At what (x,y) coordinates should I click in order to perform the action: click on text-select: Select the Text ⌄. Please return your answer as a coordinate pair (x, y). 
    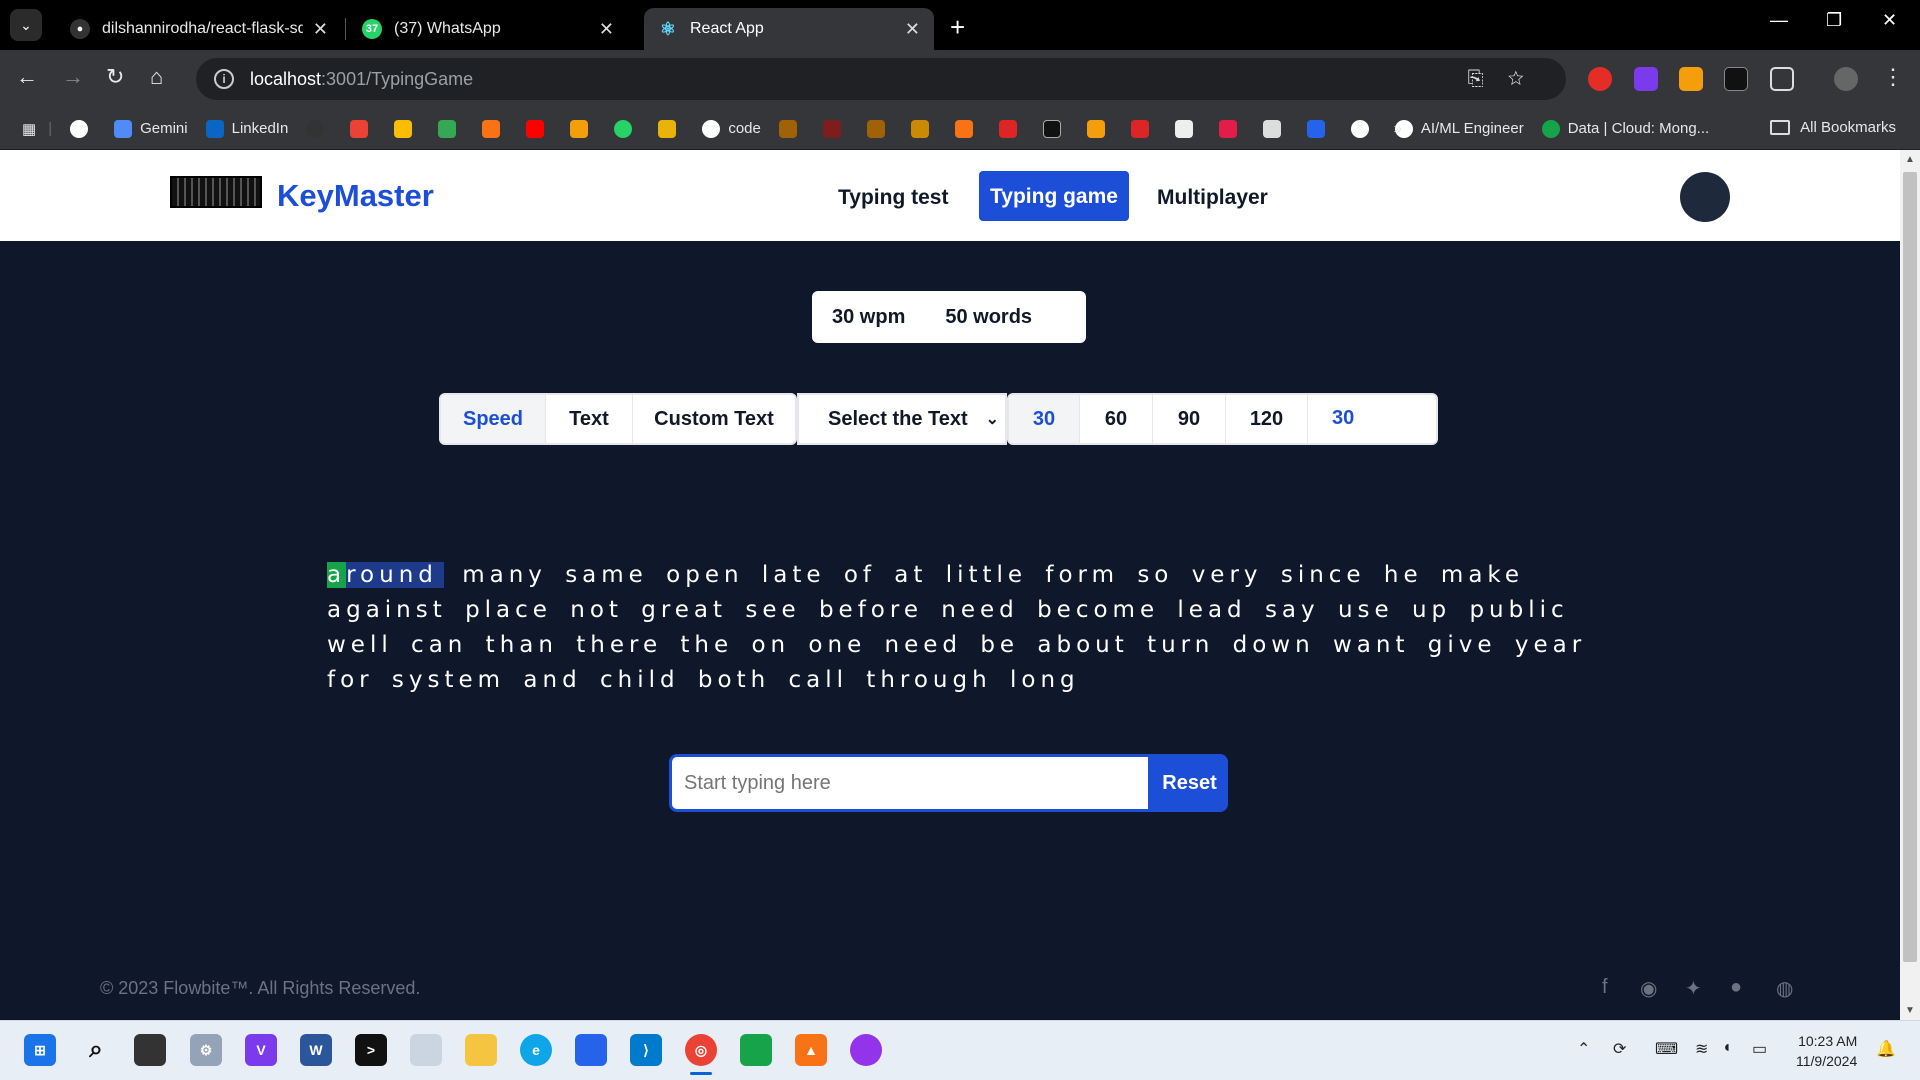
    Looking at the image, I should click on (902, 419).